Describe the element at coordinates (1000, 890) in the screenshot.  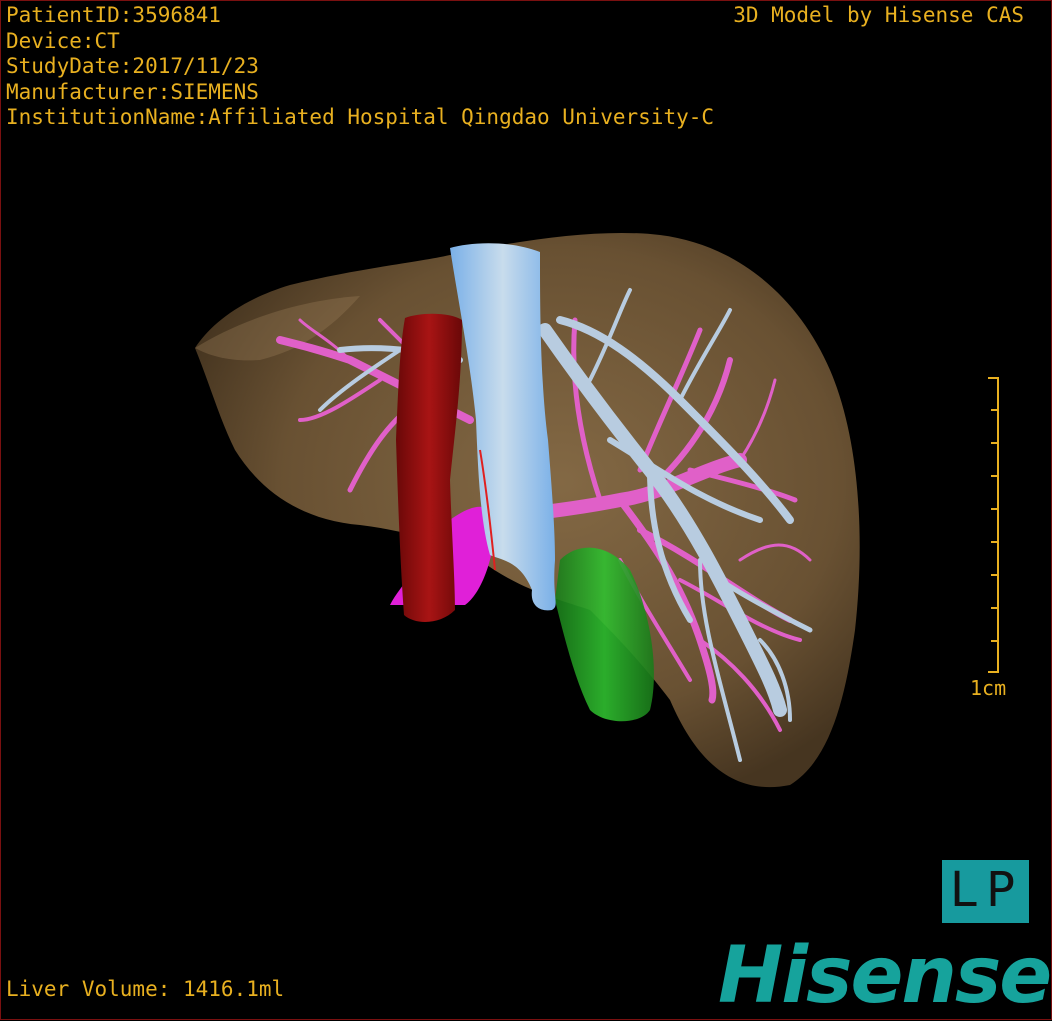
I see `orientation-right-letter: P` at that location.